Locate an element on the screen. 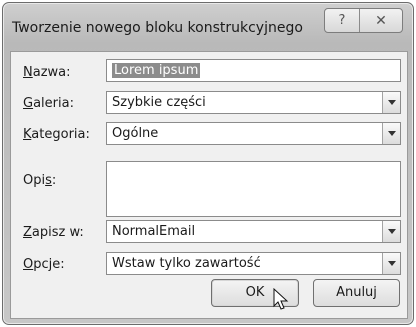 This screenshot has height=327, width=416. gallery-accesskey: G is located at coordinates (28, 103).